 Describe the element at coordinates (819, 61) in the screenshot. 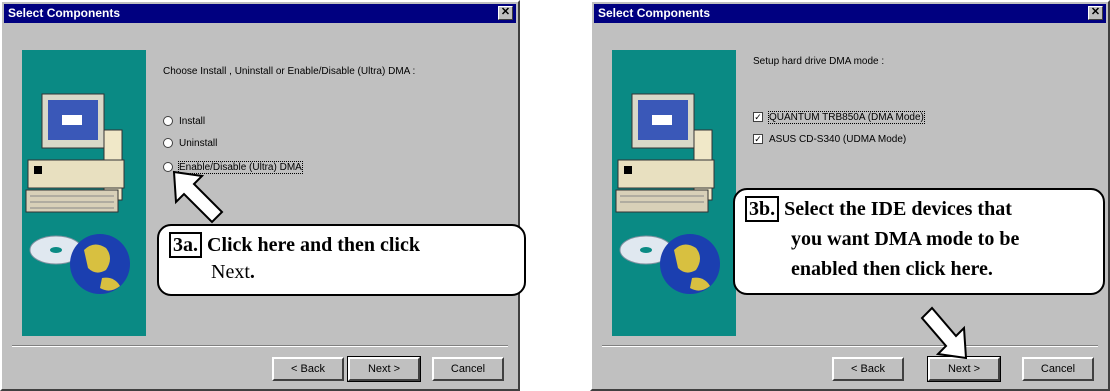

I see `dma-prompt: Setup hard drive DMA mode :` at that location.